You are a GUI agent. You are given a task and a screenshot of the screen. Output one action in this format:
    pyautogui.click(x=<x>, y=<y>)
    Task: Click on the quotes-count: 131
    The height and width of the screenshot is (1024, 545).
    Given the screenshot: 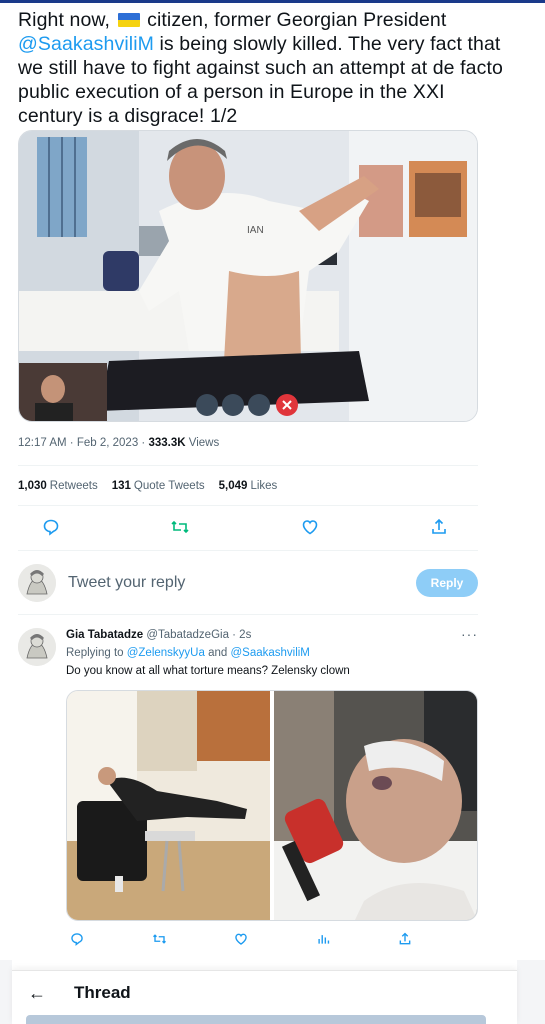 What is the action you would take?
    pyautogui.click(x=121, y=486)
    